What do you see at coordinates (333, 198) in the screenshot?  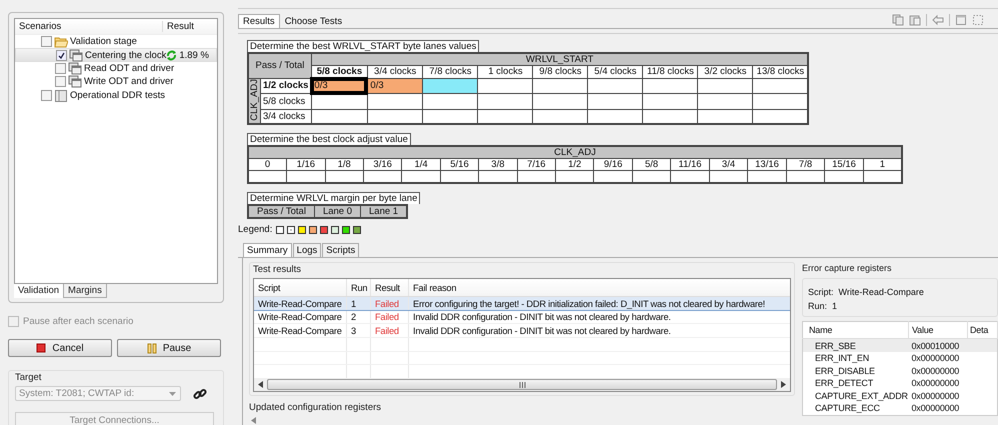 I see `section-title: Determine WRLVL margin per byte lane` at bounding box center [333, 198].